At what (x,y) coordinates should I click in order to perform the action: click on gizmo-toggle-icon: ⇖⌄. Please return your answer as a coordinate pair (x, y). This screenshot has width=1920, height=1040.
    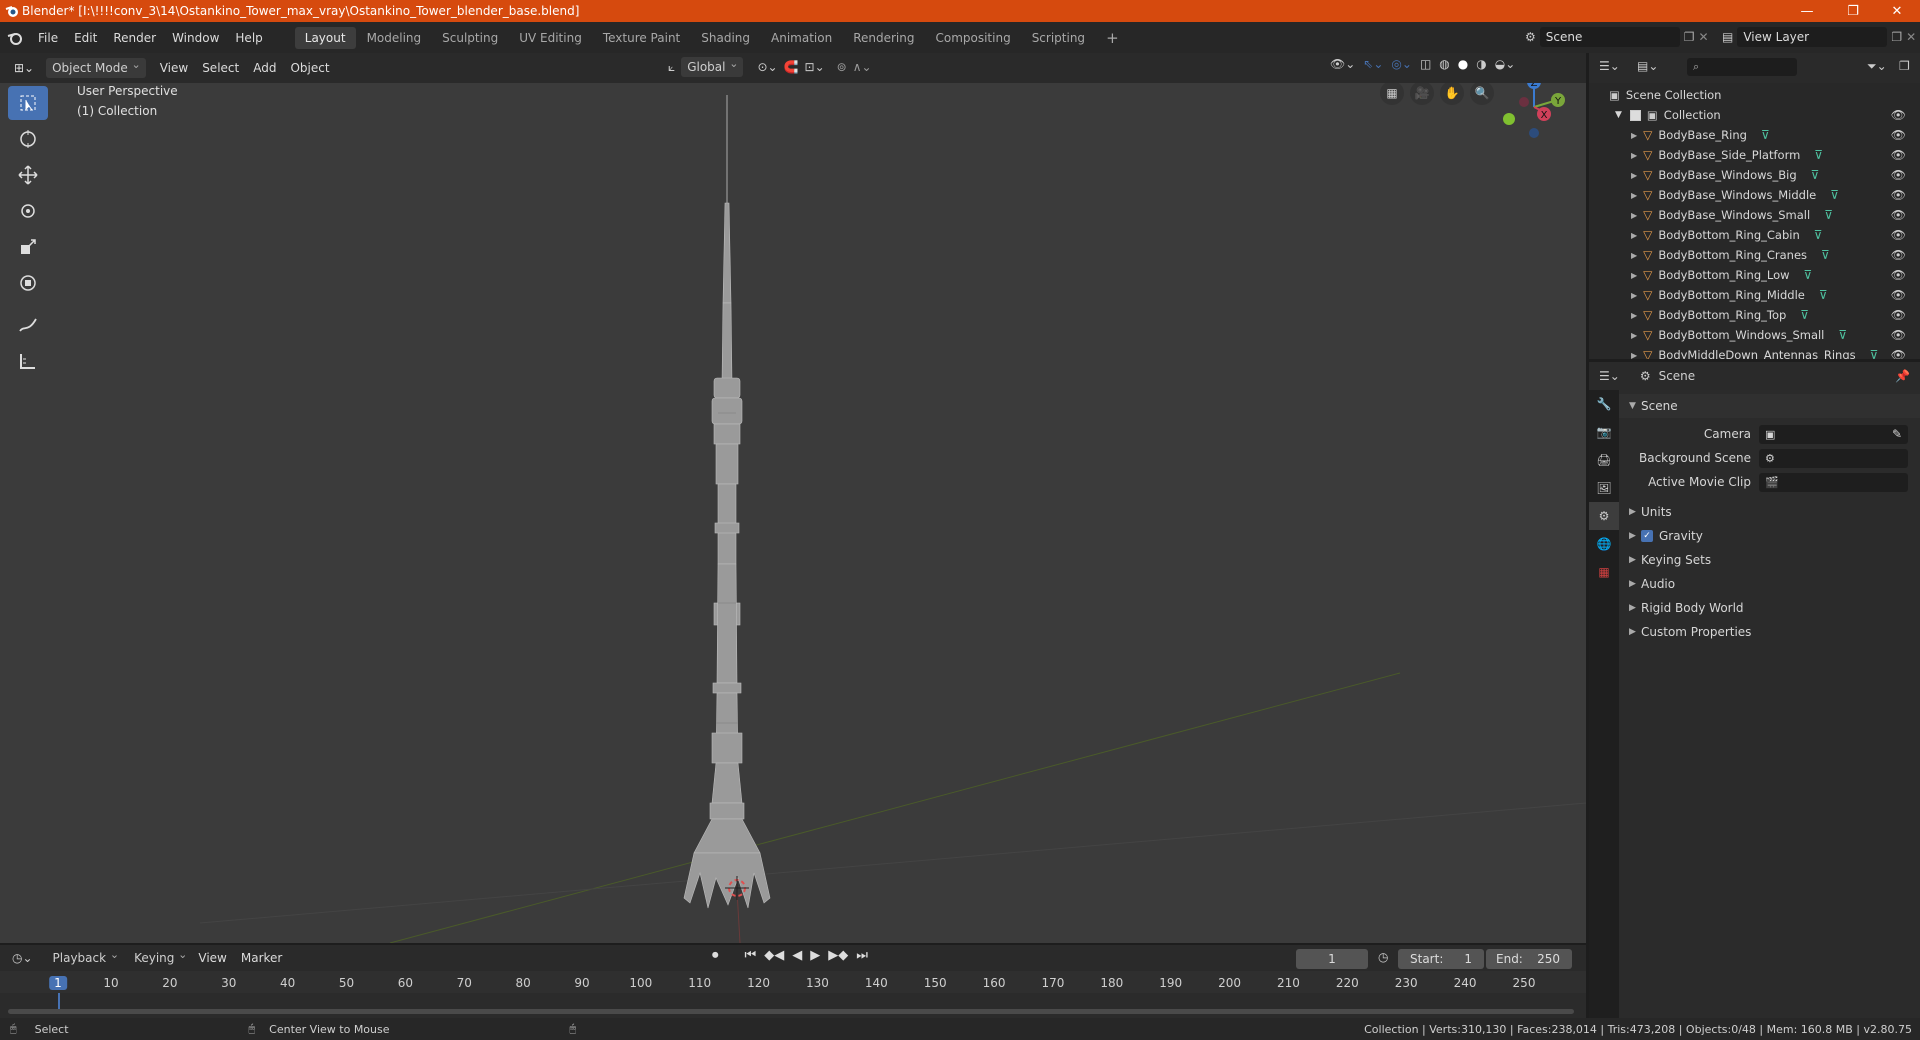
    Looking at the image, I should click on (1373, 64).